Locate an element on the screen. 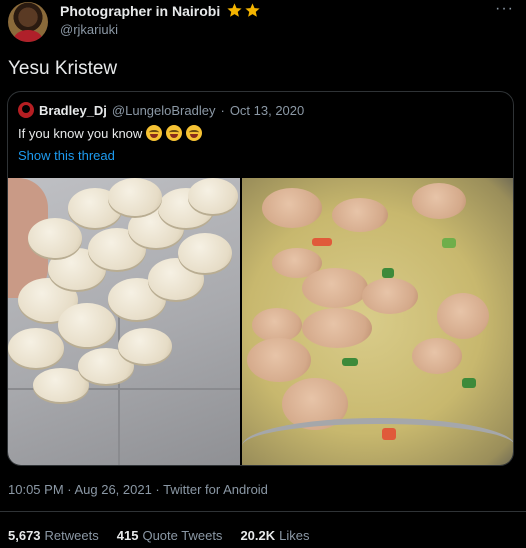  likes-label: Likes is located at coordinates (294, 535).